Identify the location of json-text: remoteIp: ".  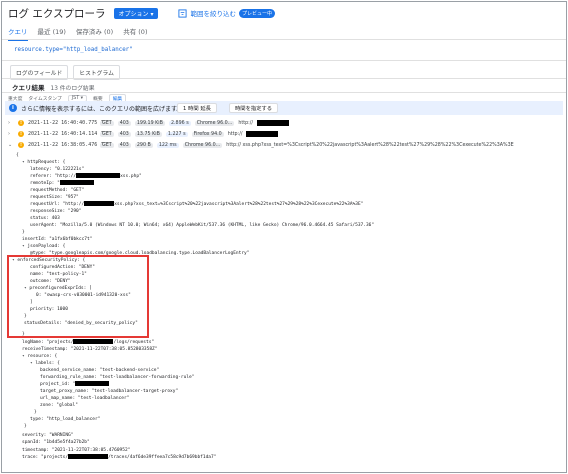
(45, 183).